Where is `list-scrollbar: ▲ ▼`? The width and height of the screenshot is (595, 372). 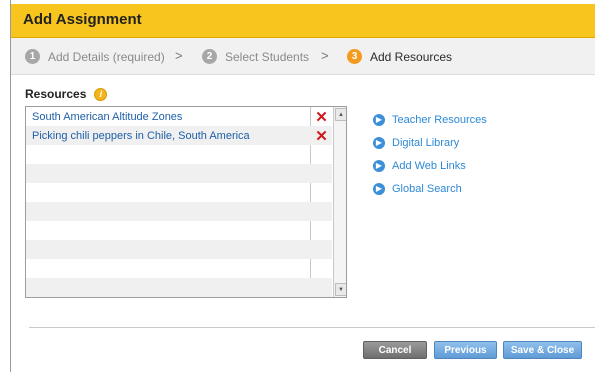 list-scrollbar: ▲ ▼ is located at coordinates (339, 202).